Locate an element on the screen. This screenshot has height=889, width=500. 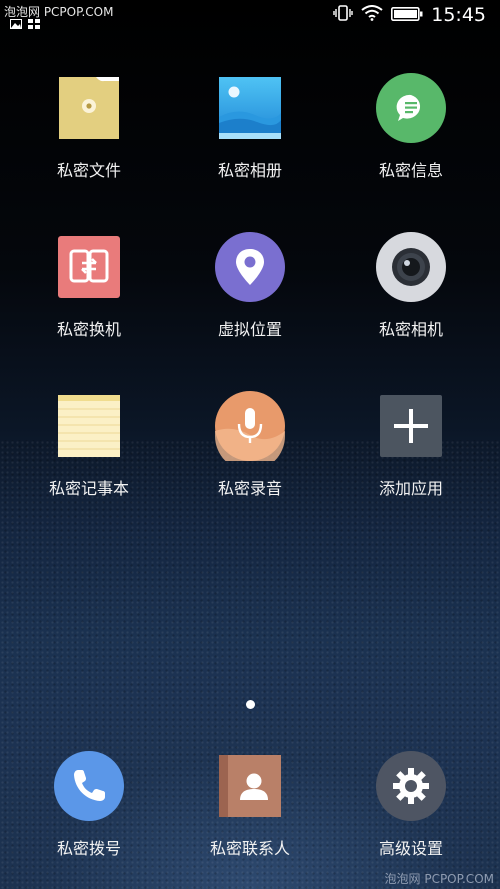
contacts-icon is located at coordinates (250, 786).